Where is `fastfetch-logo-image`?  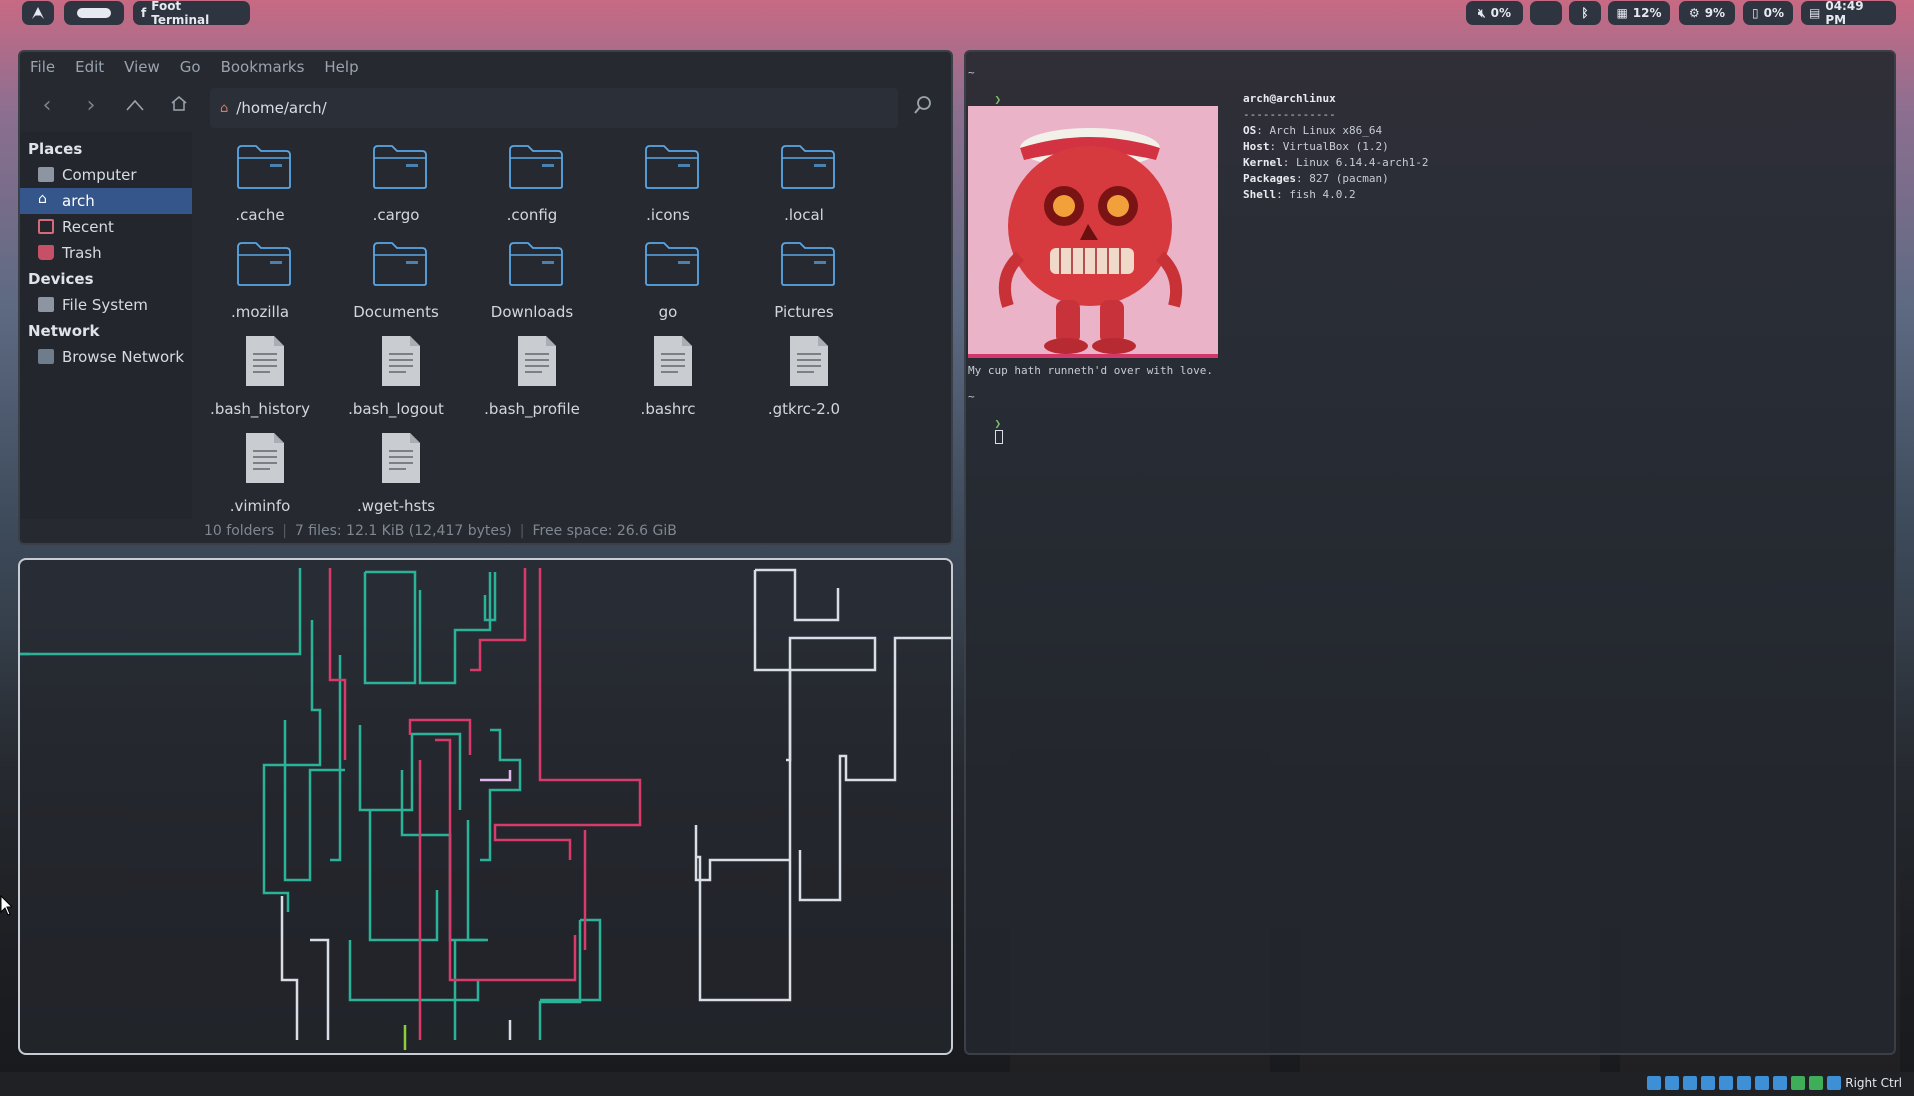
fastfetch-logo-image is located at coordinates (1093, 232).